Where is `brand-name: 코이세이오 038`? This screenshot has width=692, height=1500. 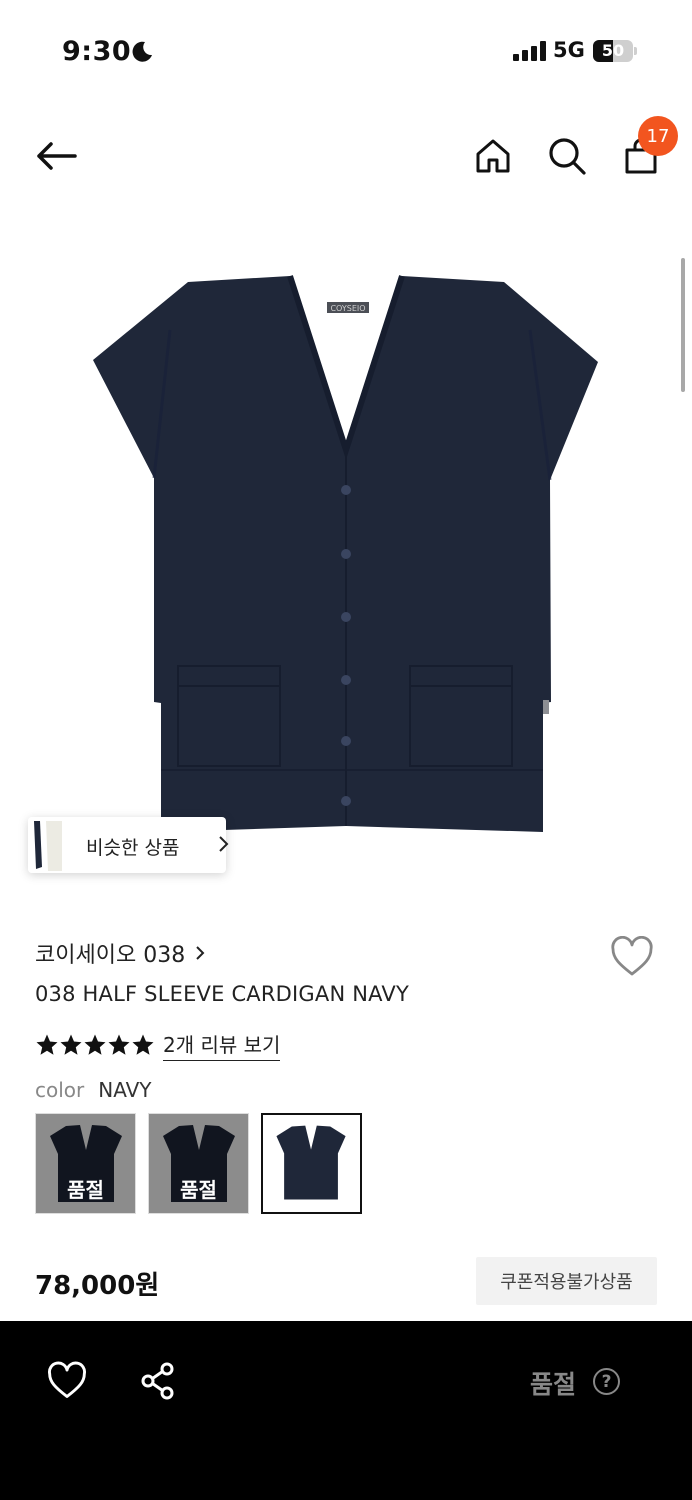
brand-name: 코이세이오 038 is located at coordinates (110, 955).